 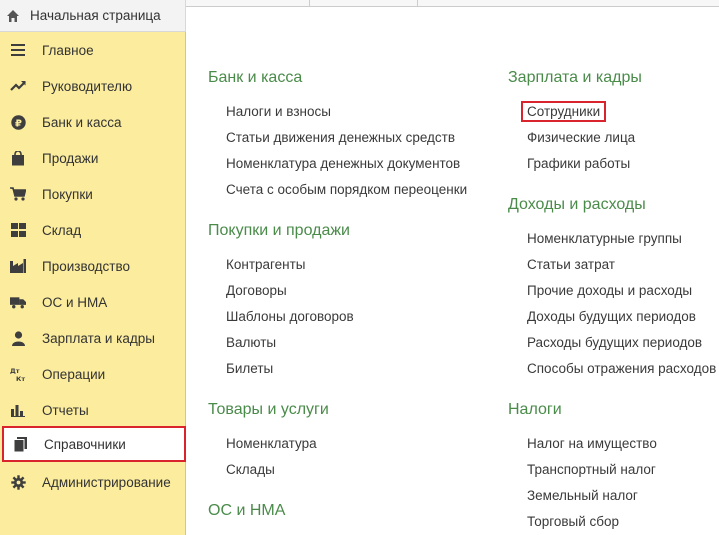 I want to click on link-tickets: Билеты, so click(x=249, y=368).